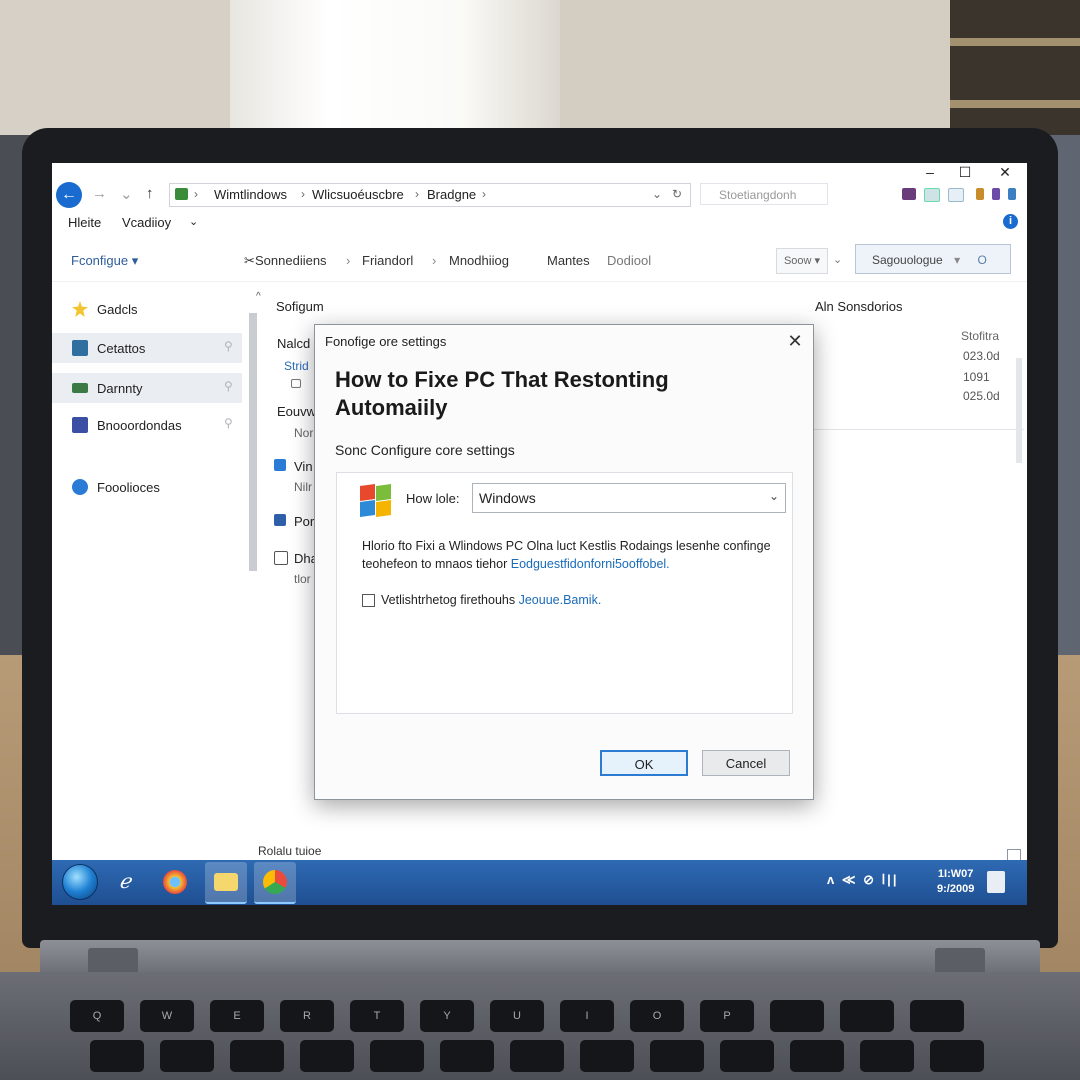  I want to click on search-input: Stoetiangdonh, so click(764, 194).